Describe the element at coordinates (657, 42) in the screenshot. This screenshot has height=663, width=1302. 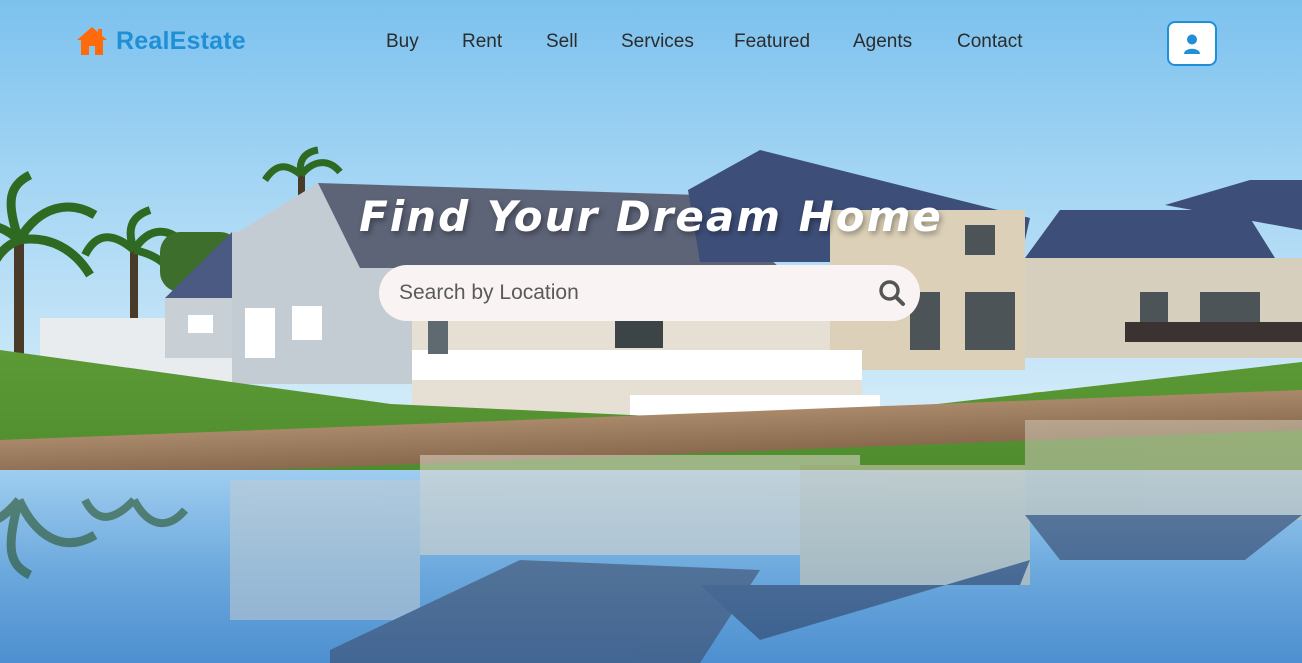
I see `nav-link-services: Services` at that location.